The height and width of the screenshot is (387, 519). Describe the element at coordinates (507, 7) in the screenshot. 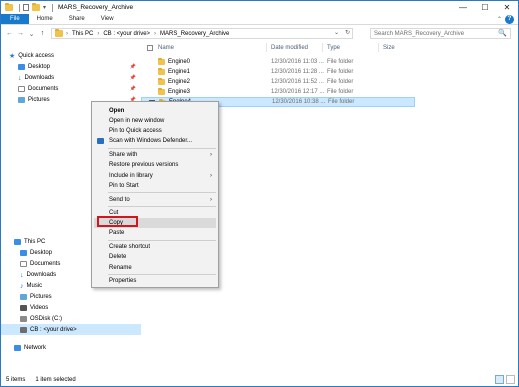

I see `close-button: ✕` at that location.